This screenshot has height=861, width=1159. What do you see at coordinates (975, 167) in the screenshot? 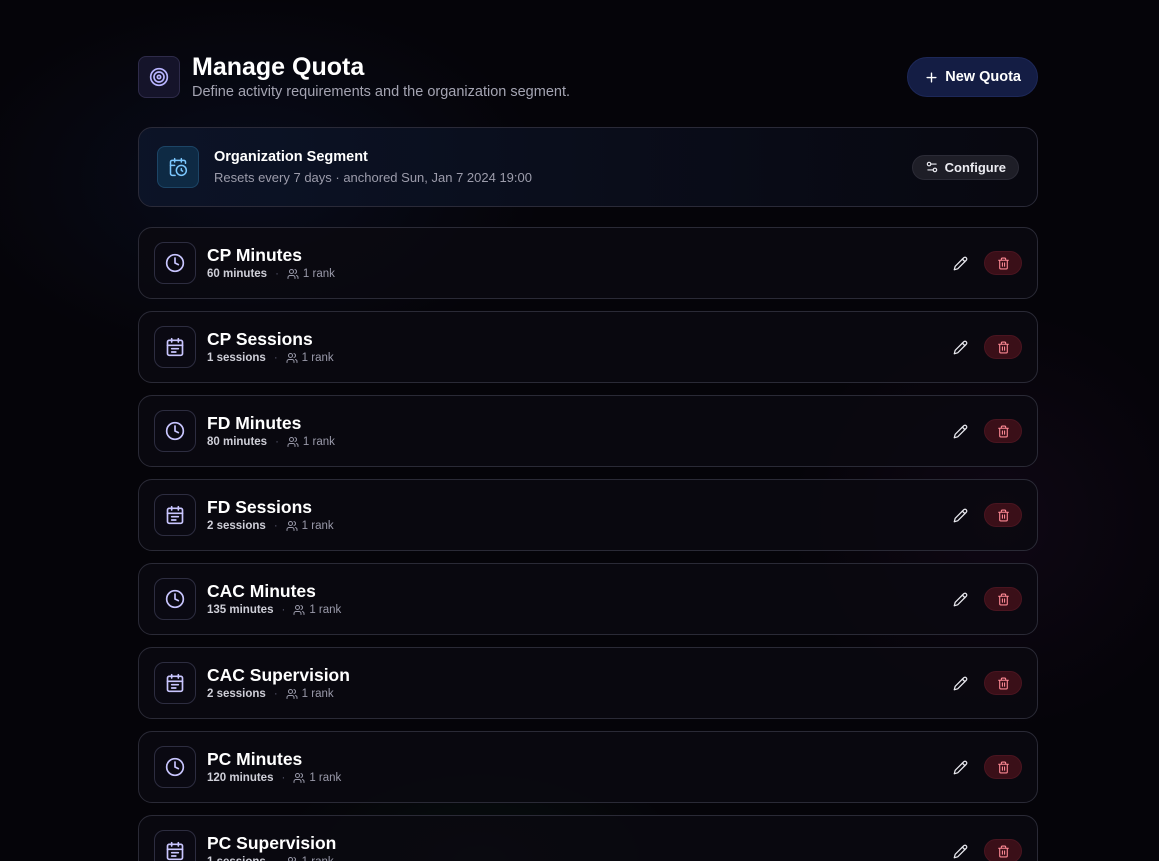
I see `configure-label: Configure` at bounding box center [975, 167].